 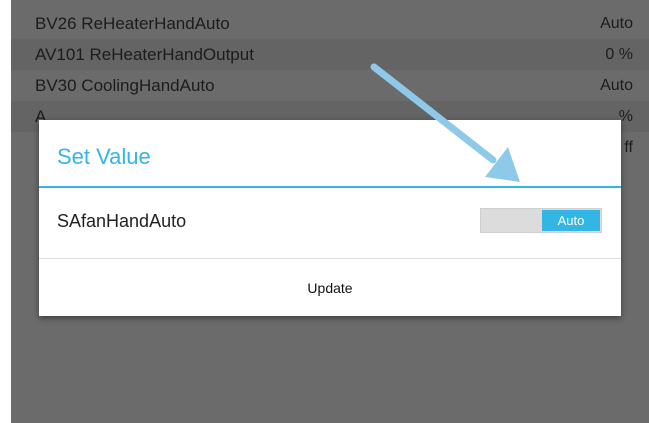 I want to click on list-item: BV30 CoolingHandAuto Auto, so click(x=330, y=85).